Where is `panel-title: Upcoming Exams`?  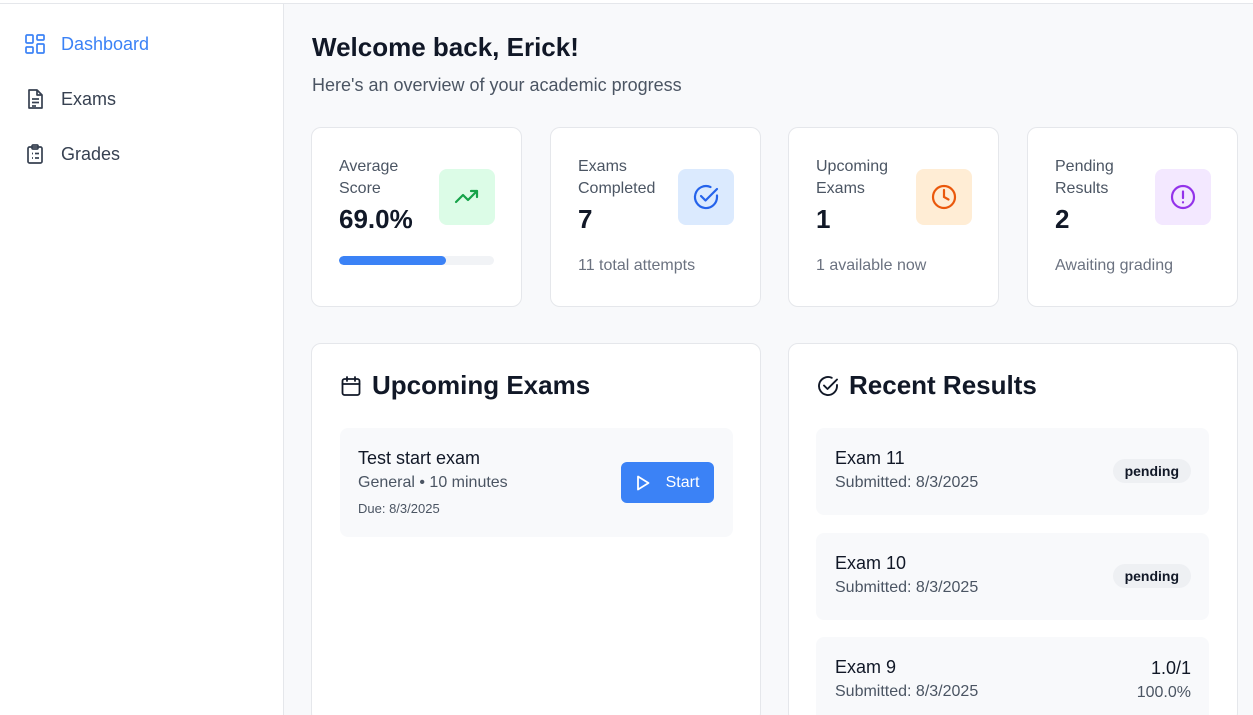
panel-title: Upcoming Exams is located at coordinates (465, 385).